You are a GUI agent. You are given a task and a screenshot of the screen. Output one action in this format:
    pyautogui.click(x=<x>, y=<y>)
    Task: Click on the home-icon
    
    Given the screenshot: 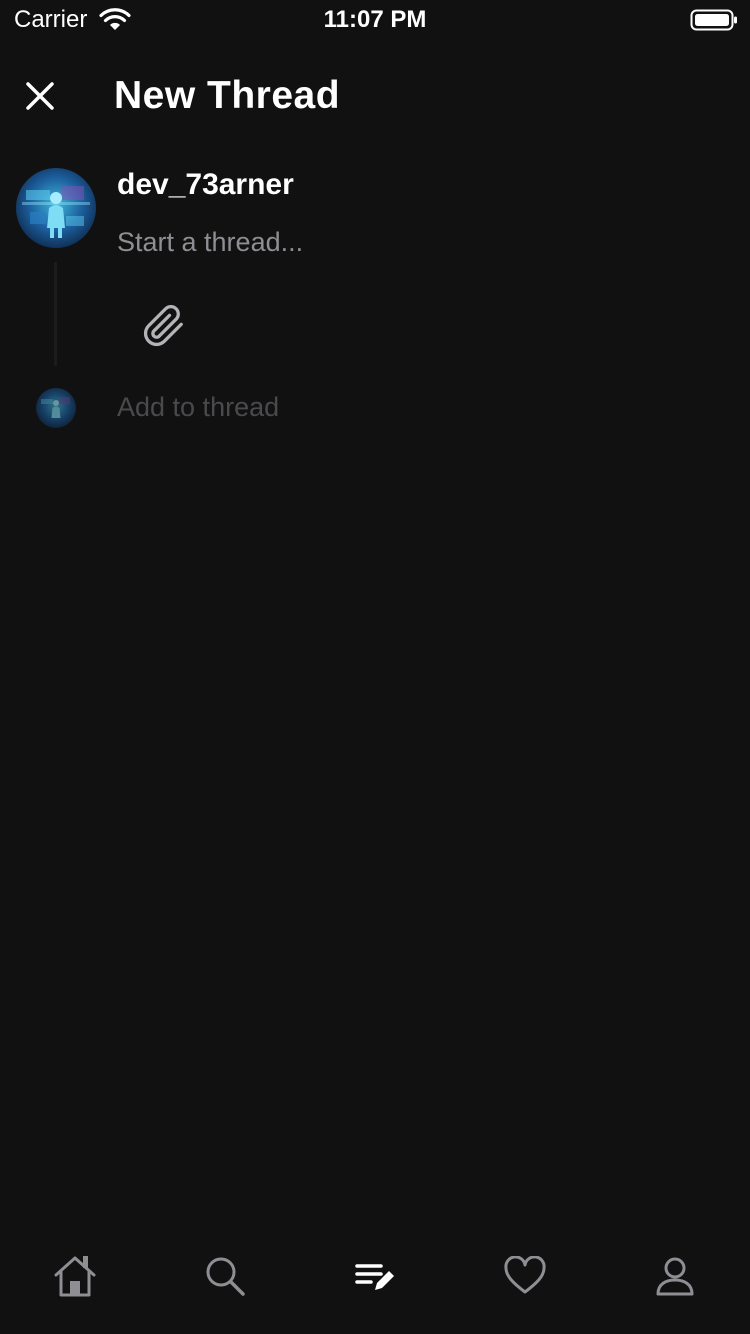 What is the action you would take?
    pyautogui.click(x=75, y=1276)
    